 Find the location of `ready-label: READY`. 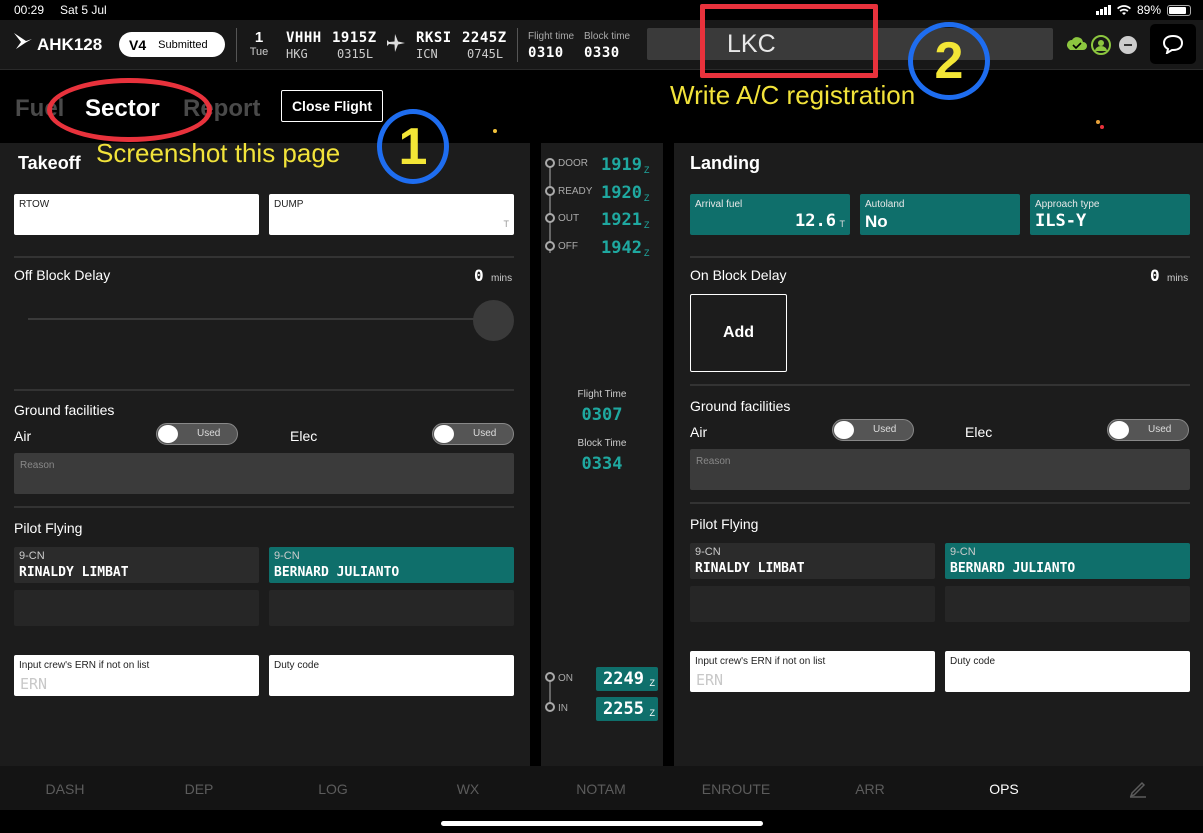

ready-label: READY is located at coordinates (575, 191).